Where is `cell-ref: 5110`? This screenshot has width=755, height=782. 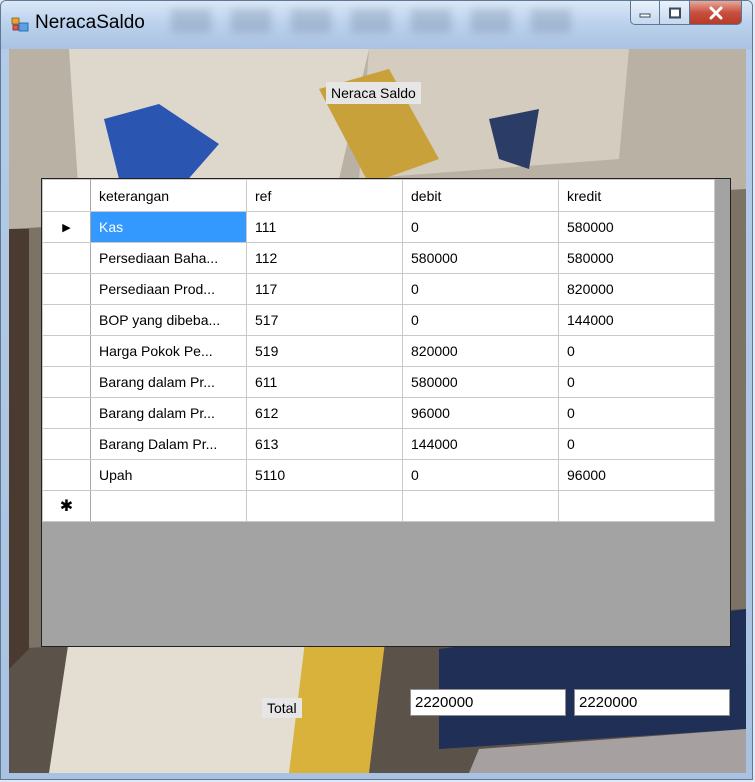 cell-ref: 5110 is located at coordinates (324, 475).